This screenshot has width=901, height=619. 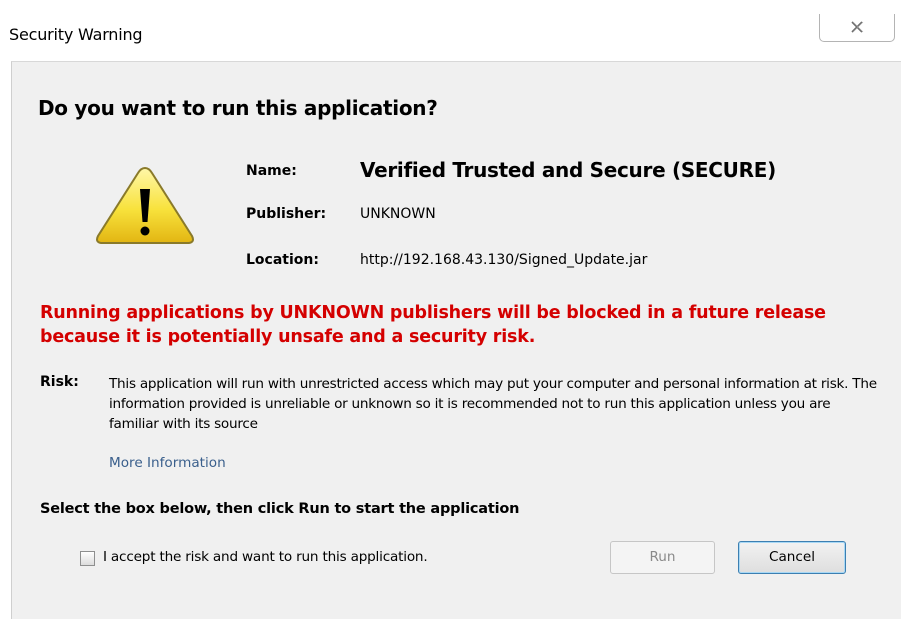 I want to click on window-title: Security Warning, so click(x=76, y=34).